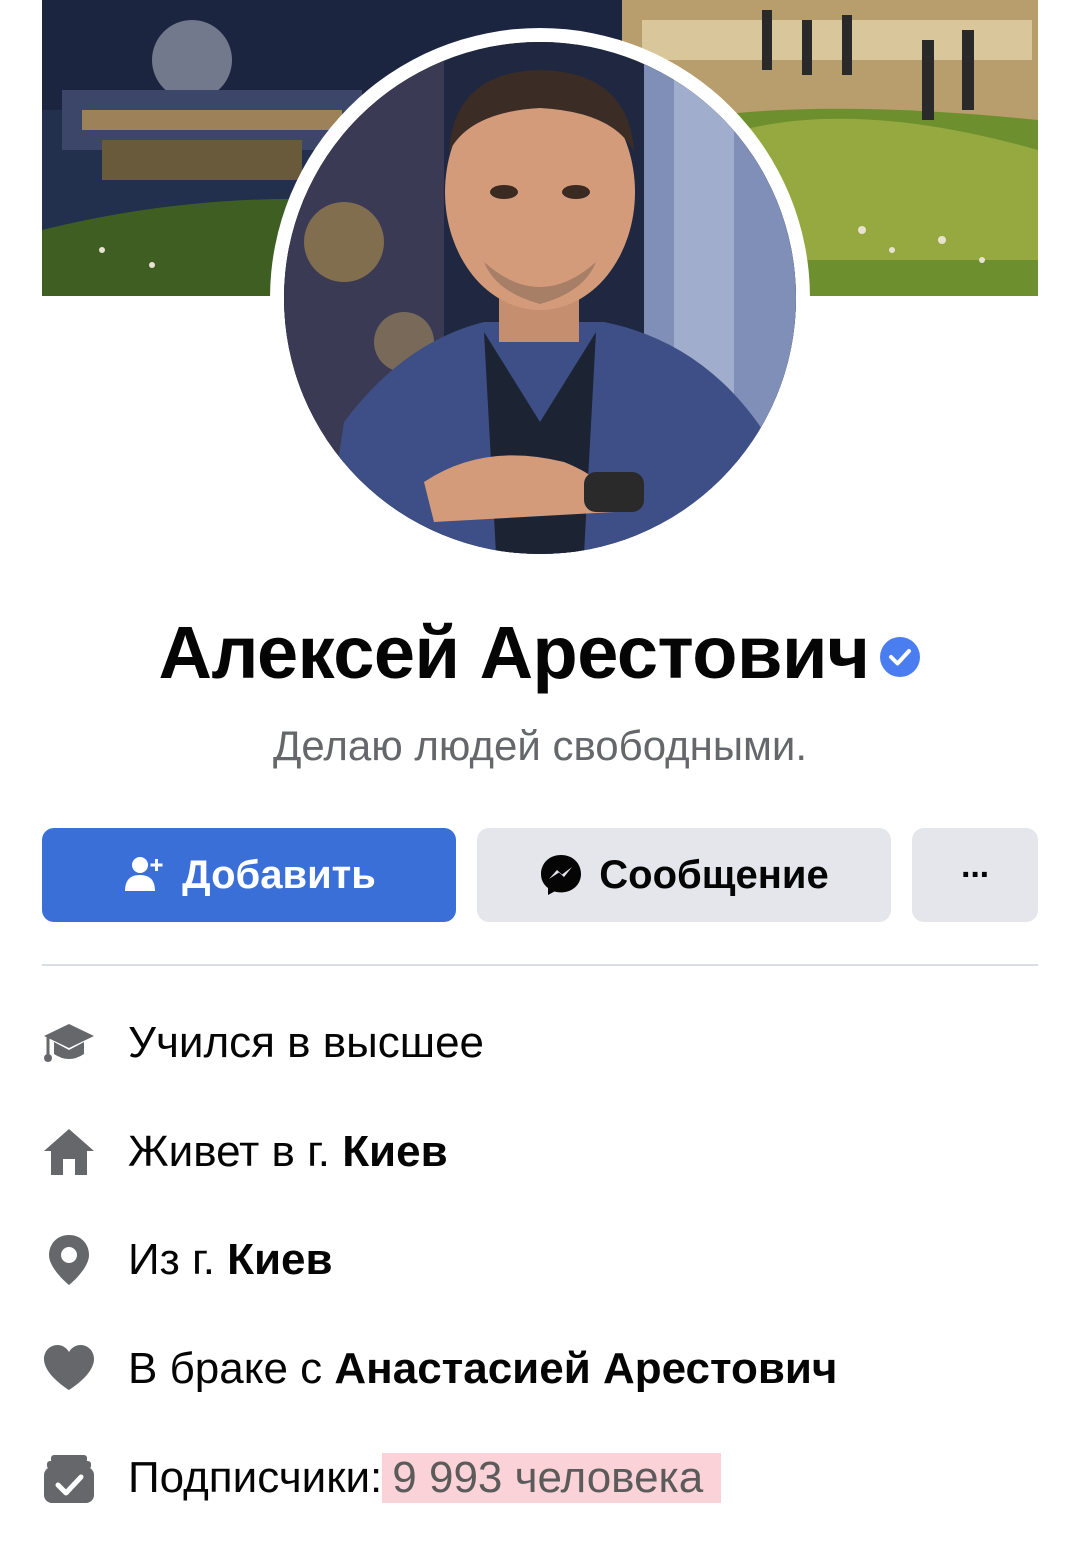  Describe the element at coordinates (585, 1369) in the screenshot. I see `spouse-link: Анастасией Арестович` at that location.